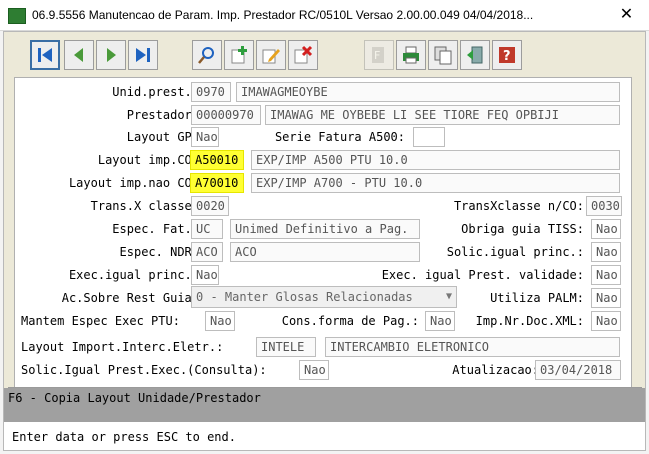 Image resolution: width=649 pixels, height=454 pixels. I want to click on prestador-label: Prestador:, so click(162, 115).